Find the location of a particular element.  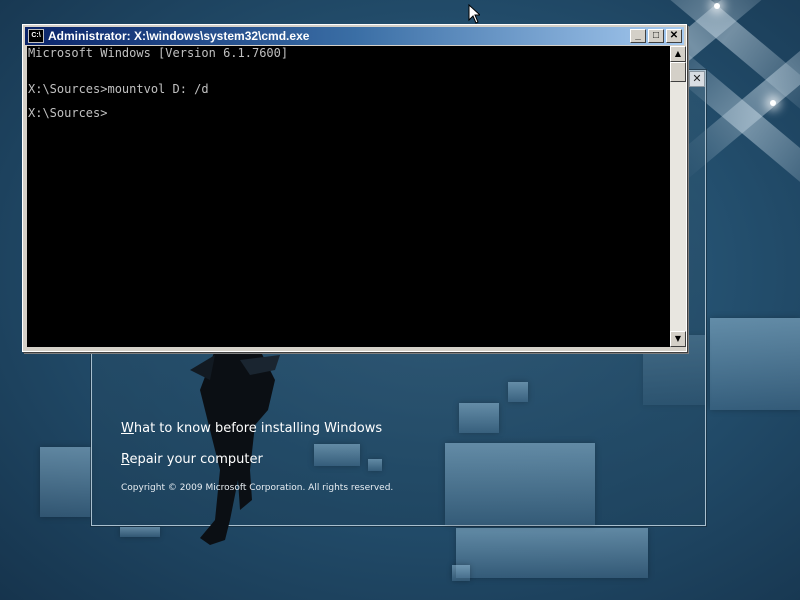

maximize-button: □ is located at coordinates (656, 36).